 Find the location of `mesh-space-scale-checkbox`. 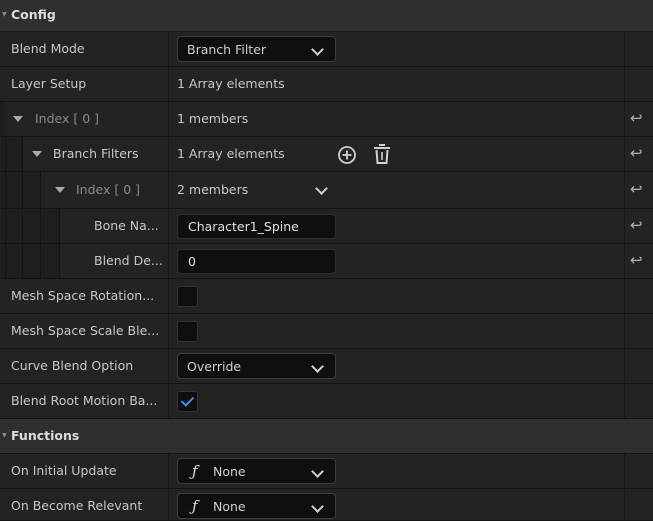

mesh-space-scale-checkbox is located at coordinates (187, 331).